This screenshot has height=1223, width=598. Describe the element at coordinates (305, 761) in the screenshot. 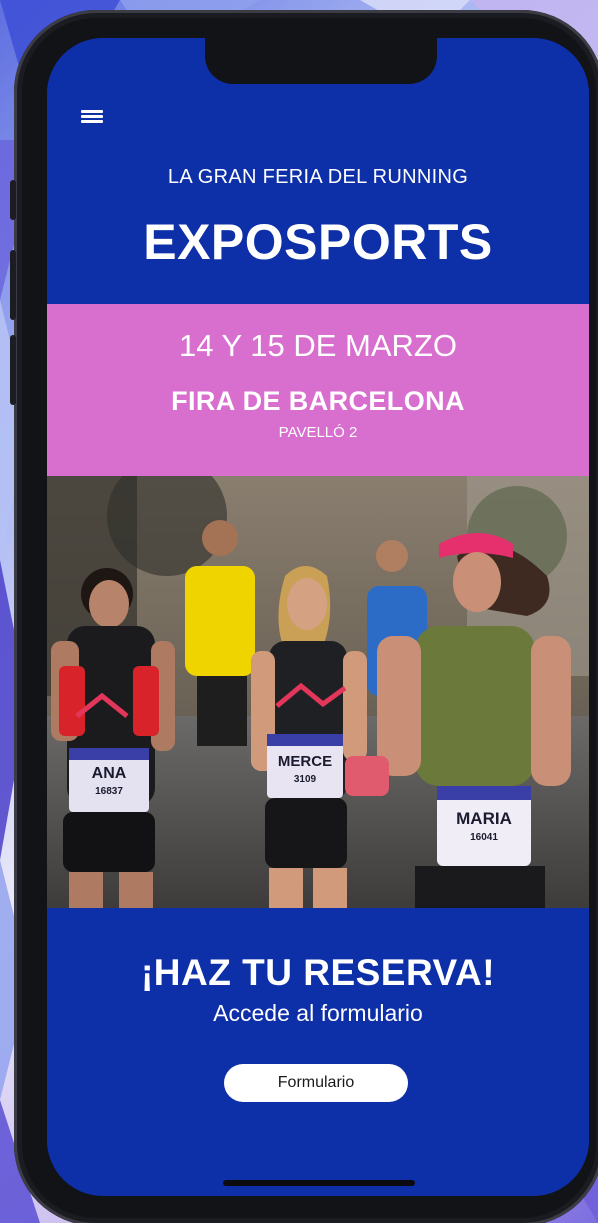

I see `bib-name-merce: MERCE` at that location.